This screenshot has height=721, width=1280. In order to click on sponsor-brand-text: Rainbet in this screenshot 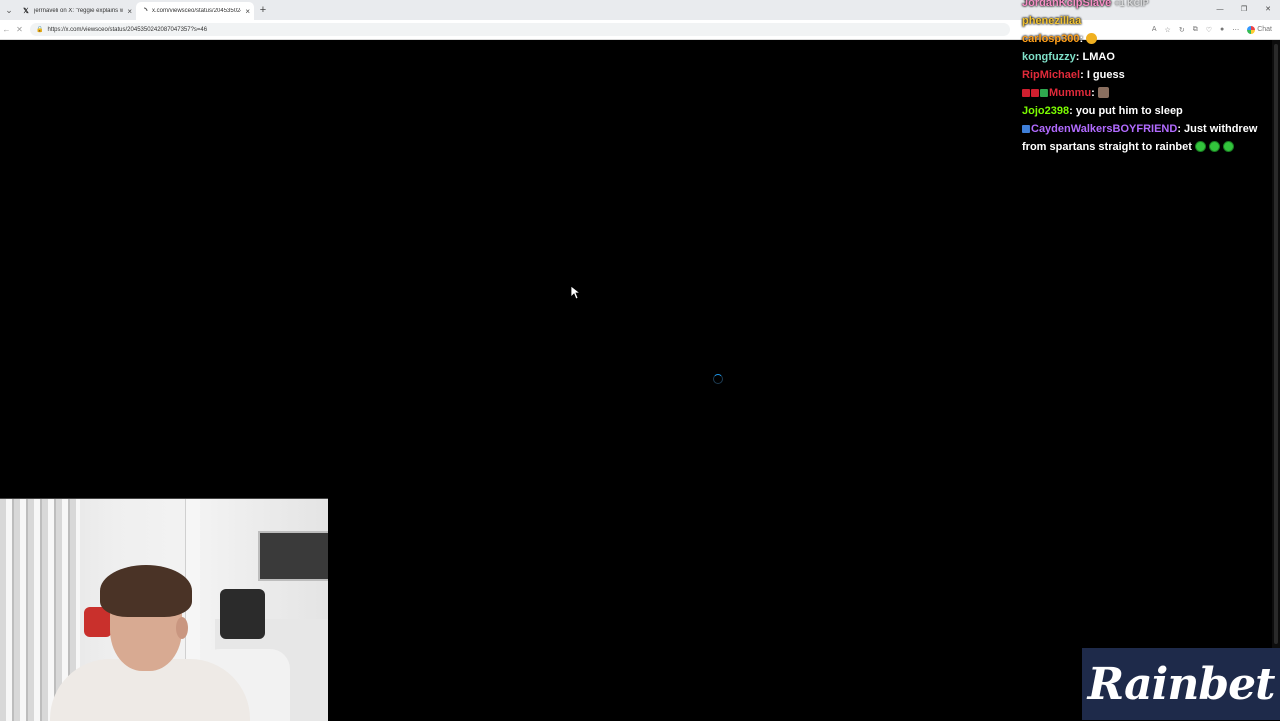, I will do `click(1181, 684)`.